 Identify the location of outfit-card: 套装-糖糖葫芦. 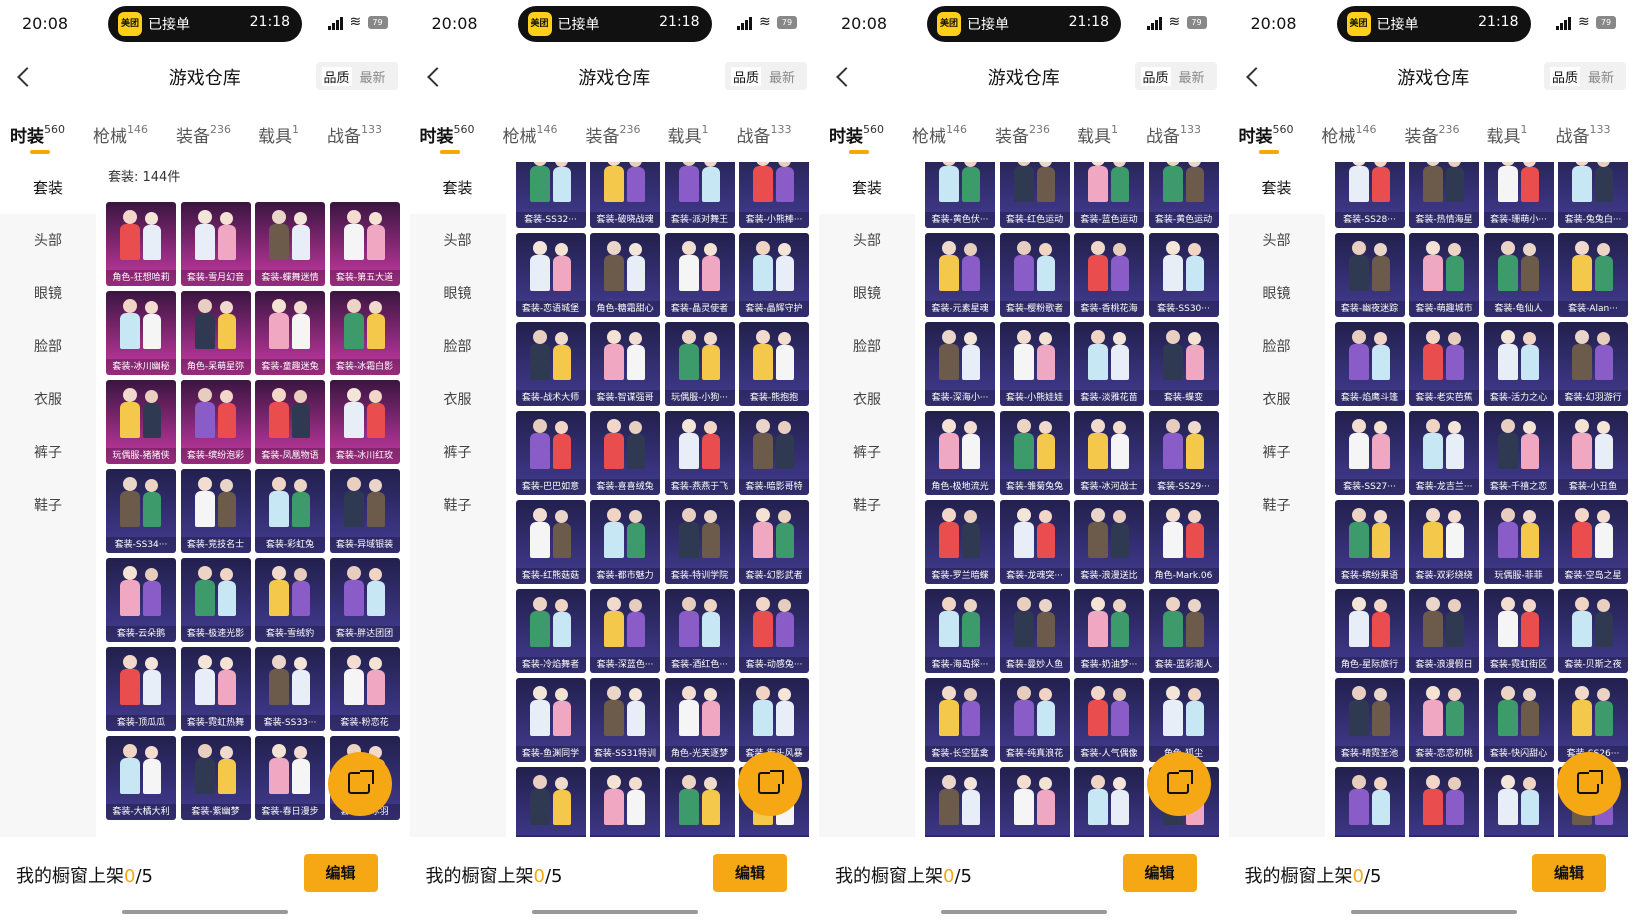
(625, 802).